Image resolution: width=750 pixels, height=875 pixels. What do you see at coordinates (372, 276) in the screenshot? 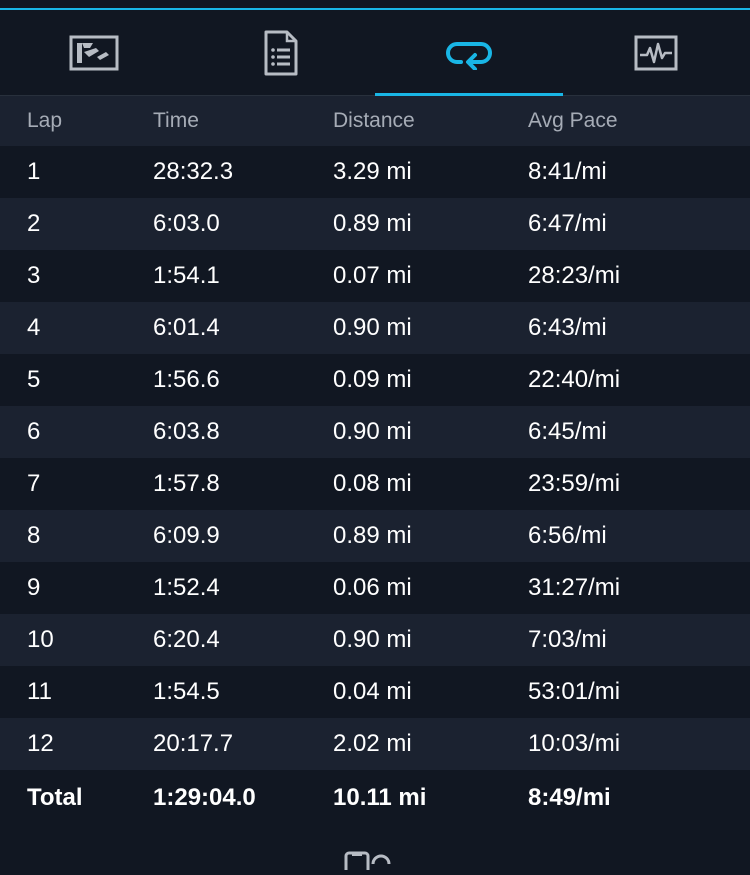
I see `lap-distance: 0.07 mi` at bounding box center [372, 276].